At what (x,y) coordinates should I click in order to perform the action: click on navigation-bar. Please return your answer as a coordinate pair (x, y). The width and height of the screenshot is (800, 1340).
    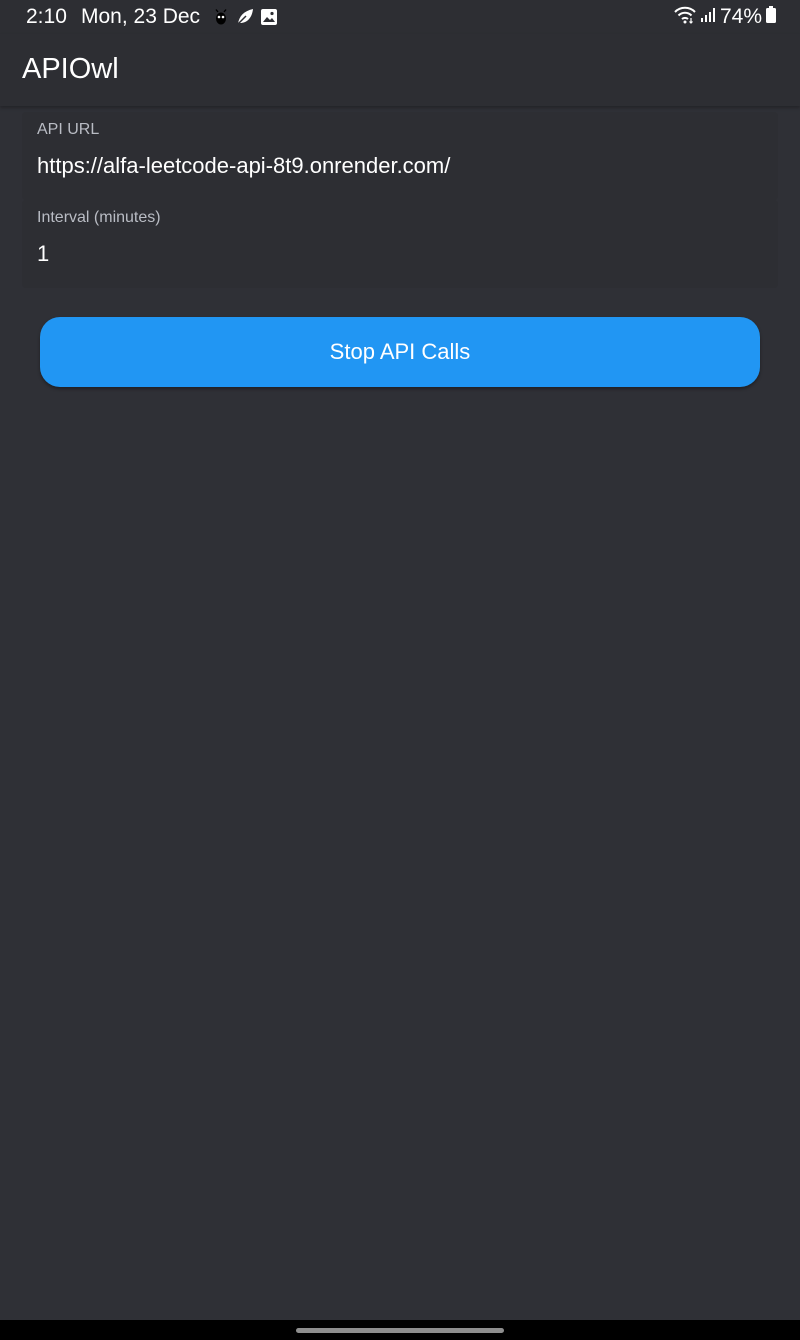
    Looking at the image, I should click on (400, 1330).